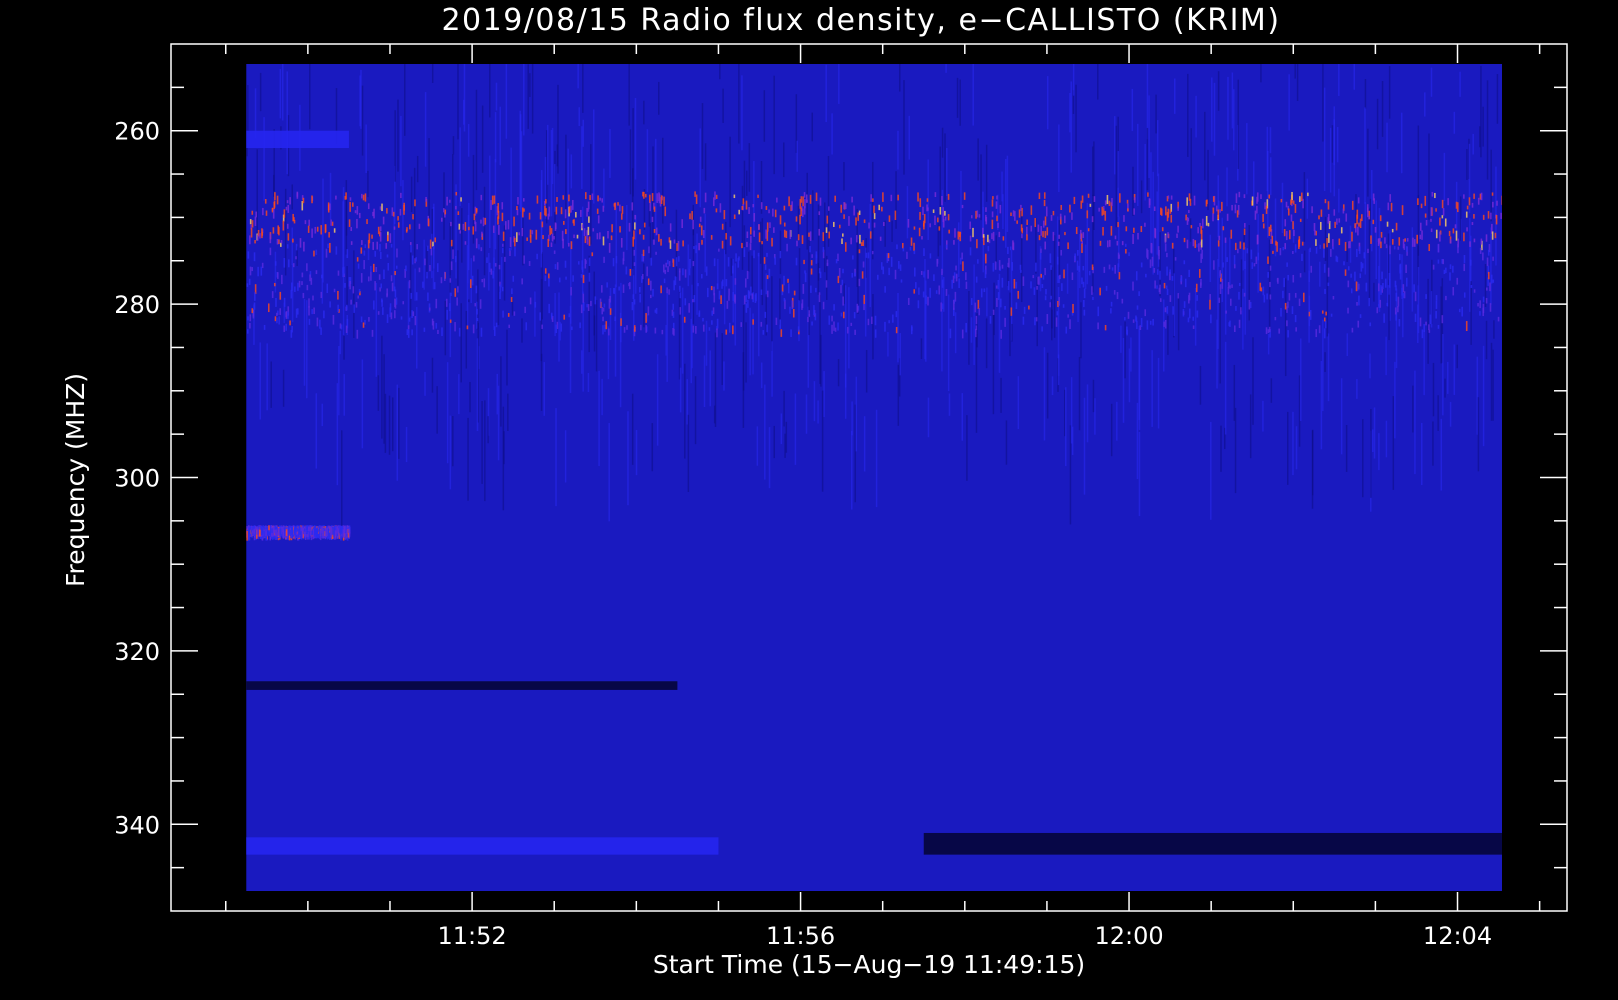 This screenshot has width=1618, height=1000. What do you see at coordinates (137, 652) in the screenshot?
I see `y-tick-label: 320` at bounding box center [137, 652].